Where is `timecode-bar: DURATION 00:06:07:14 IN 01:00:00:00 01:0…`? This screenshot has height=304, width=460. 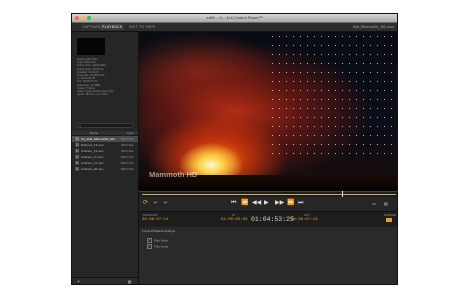 timecode-bar: DURATION 00:06:07:14 IN 01:00:00:00 01:0… is located at coordinates (268, 219).